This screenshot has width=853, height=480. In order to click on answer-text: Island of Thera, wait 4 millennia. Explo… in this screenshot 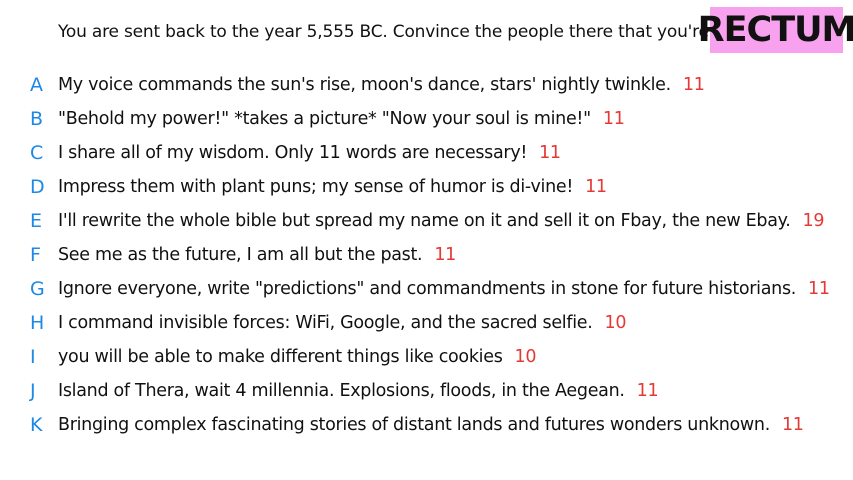, I will do `click(358, 391)`.